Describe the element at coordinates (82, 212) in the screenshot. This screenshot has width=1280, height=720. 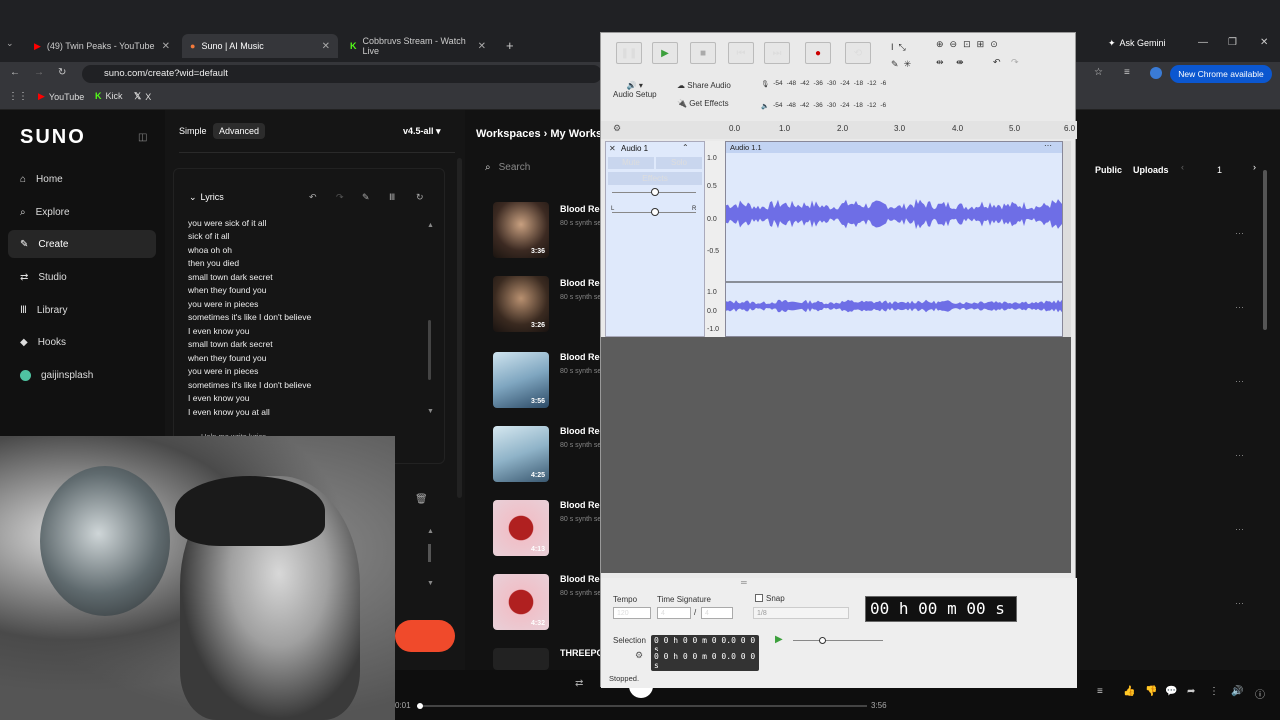
I see `sidebar-item-explore: ⌕ Explore` at that location.